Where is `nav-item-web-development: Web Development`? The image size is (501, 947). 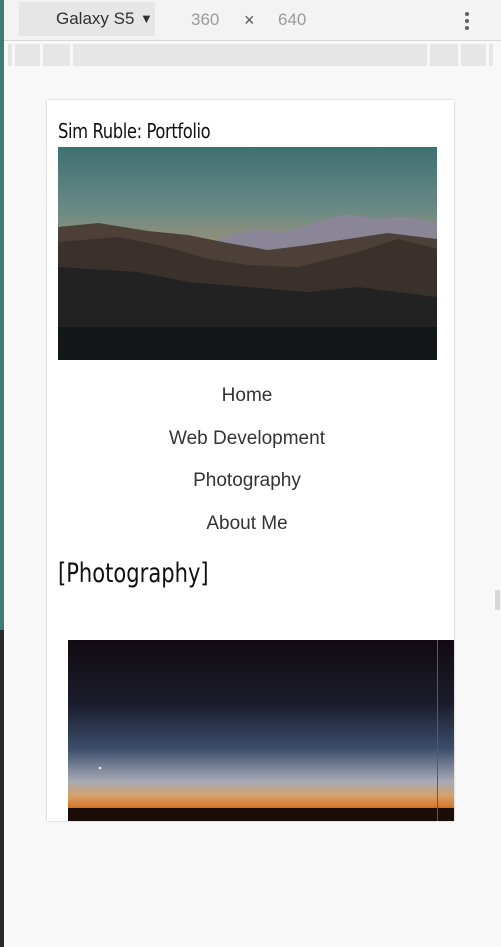 nav-item-web-development: Web Development is located at coordinates (247, 444).